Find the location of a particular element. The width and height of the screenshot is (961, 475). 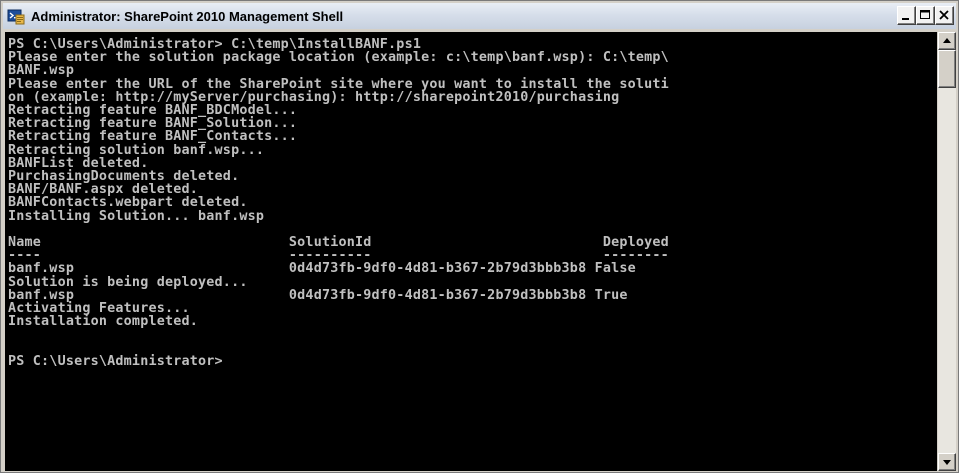

scroll-up-button is located at coordinates (947, 41).